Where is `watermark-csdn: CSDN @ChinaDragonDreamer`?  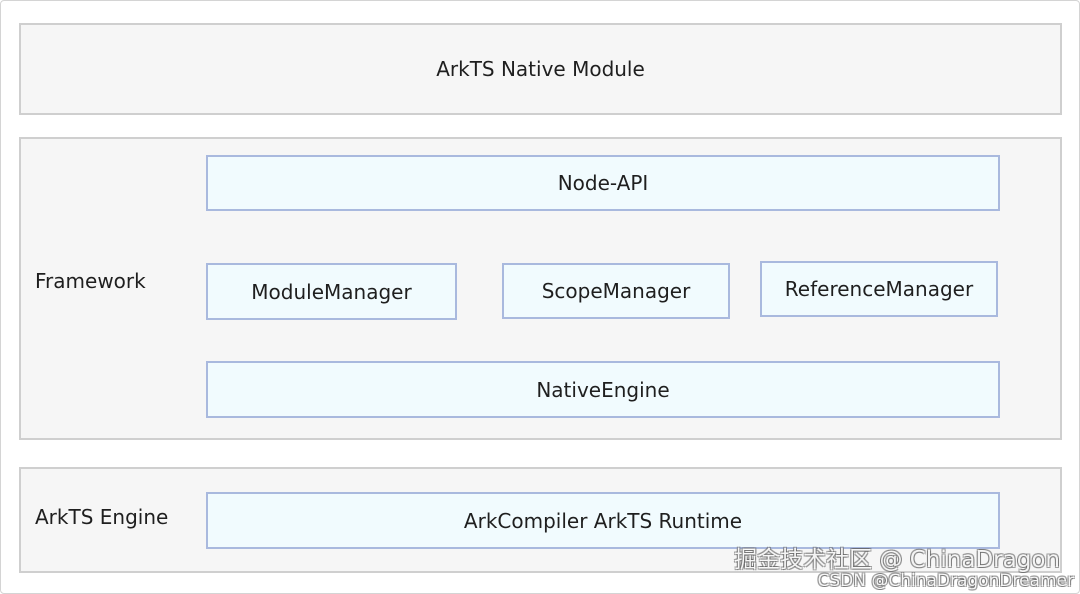 watermark-csdn: CSDN @ChinaDragonDreamer is located at coordinates (946, 581).